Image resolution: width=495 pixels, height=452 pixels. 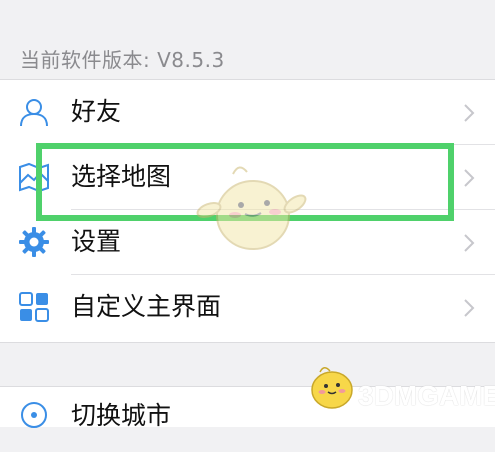 What do you see at coordinates (247, 177) in the screenshot?
I see `menu-item-select-map: 选择地图` at bounding box center [247, 177].